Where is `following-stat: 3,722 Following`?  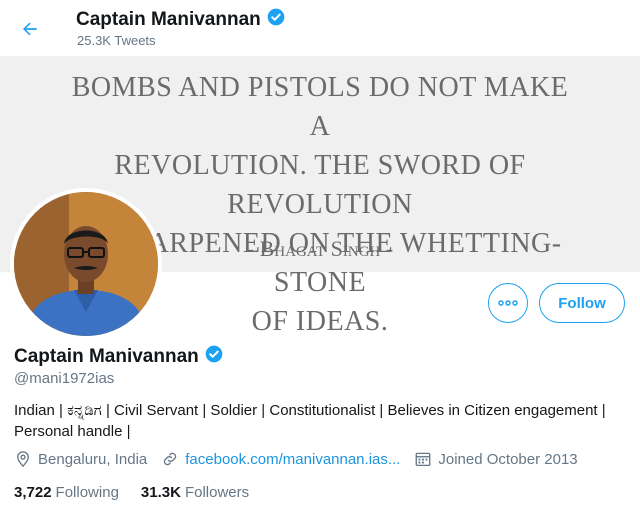
following-stat: 3,722 Following is located at coordinates (66, 492).